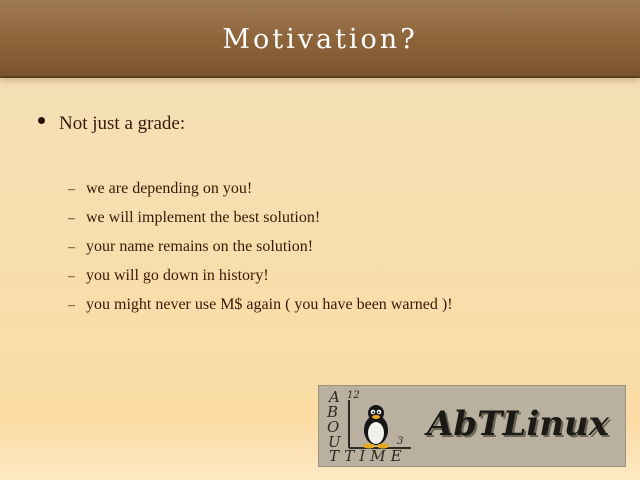 The width and height of the screenshot is (640, 480). I want to click on bullet-dot-icon, so click(41, 120).